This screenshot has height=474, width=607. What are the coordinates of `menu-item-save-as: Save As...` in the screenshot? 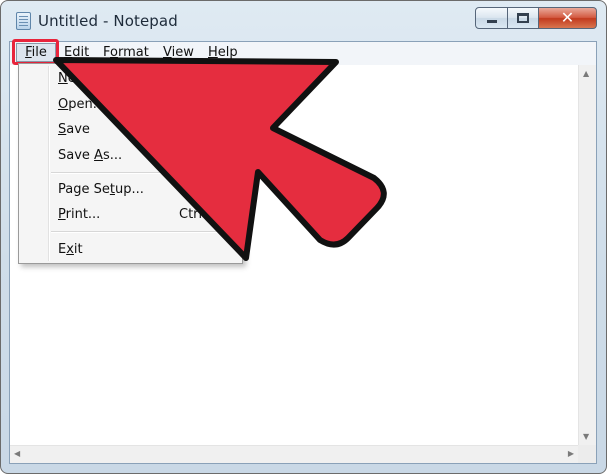 It's located at (90, 155).